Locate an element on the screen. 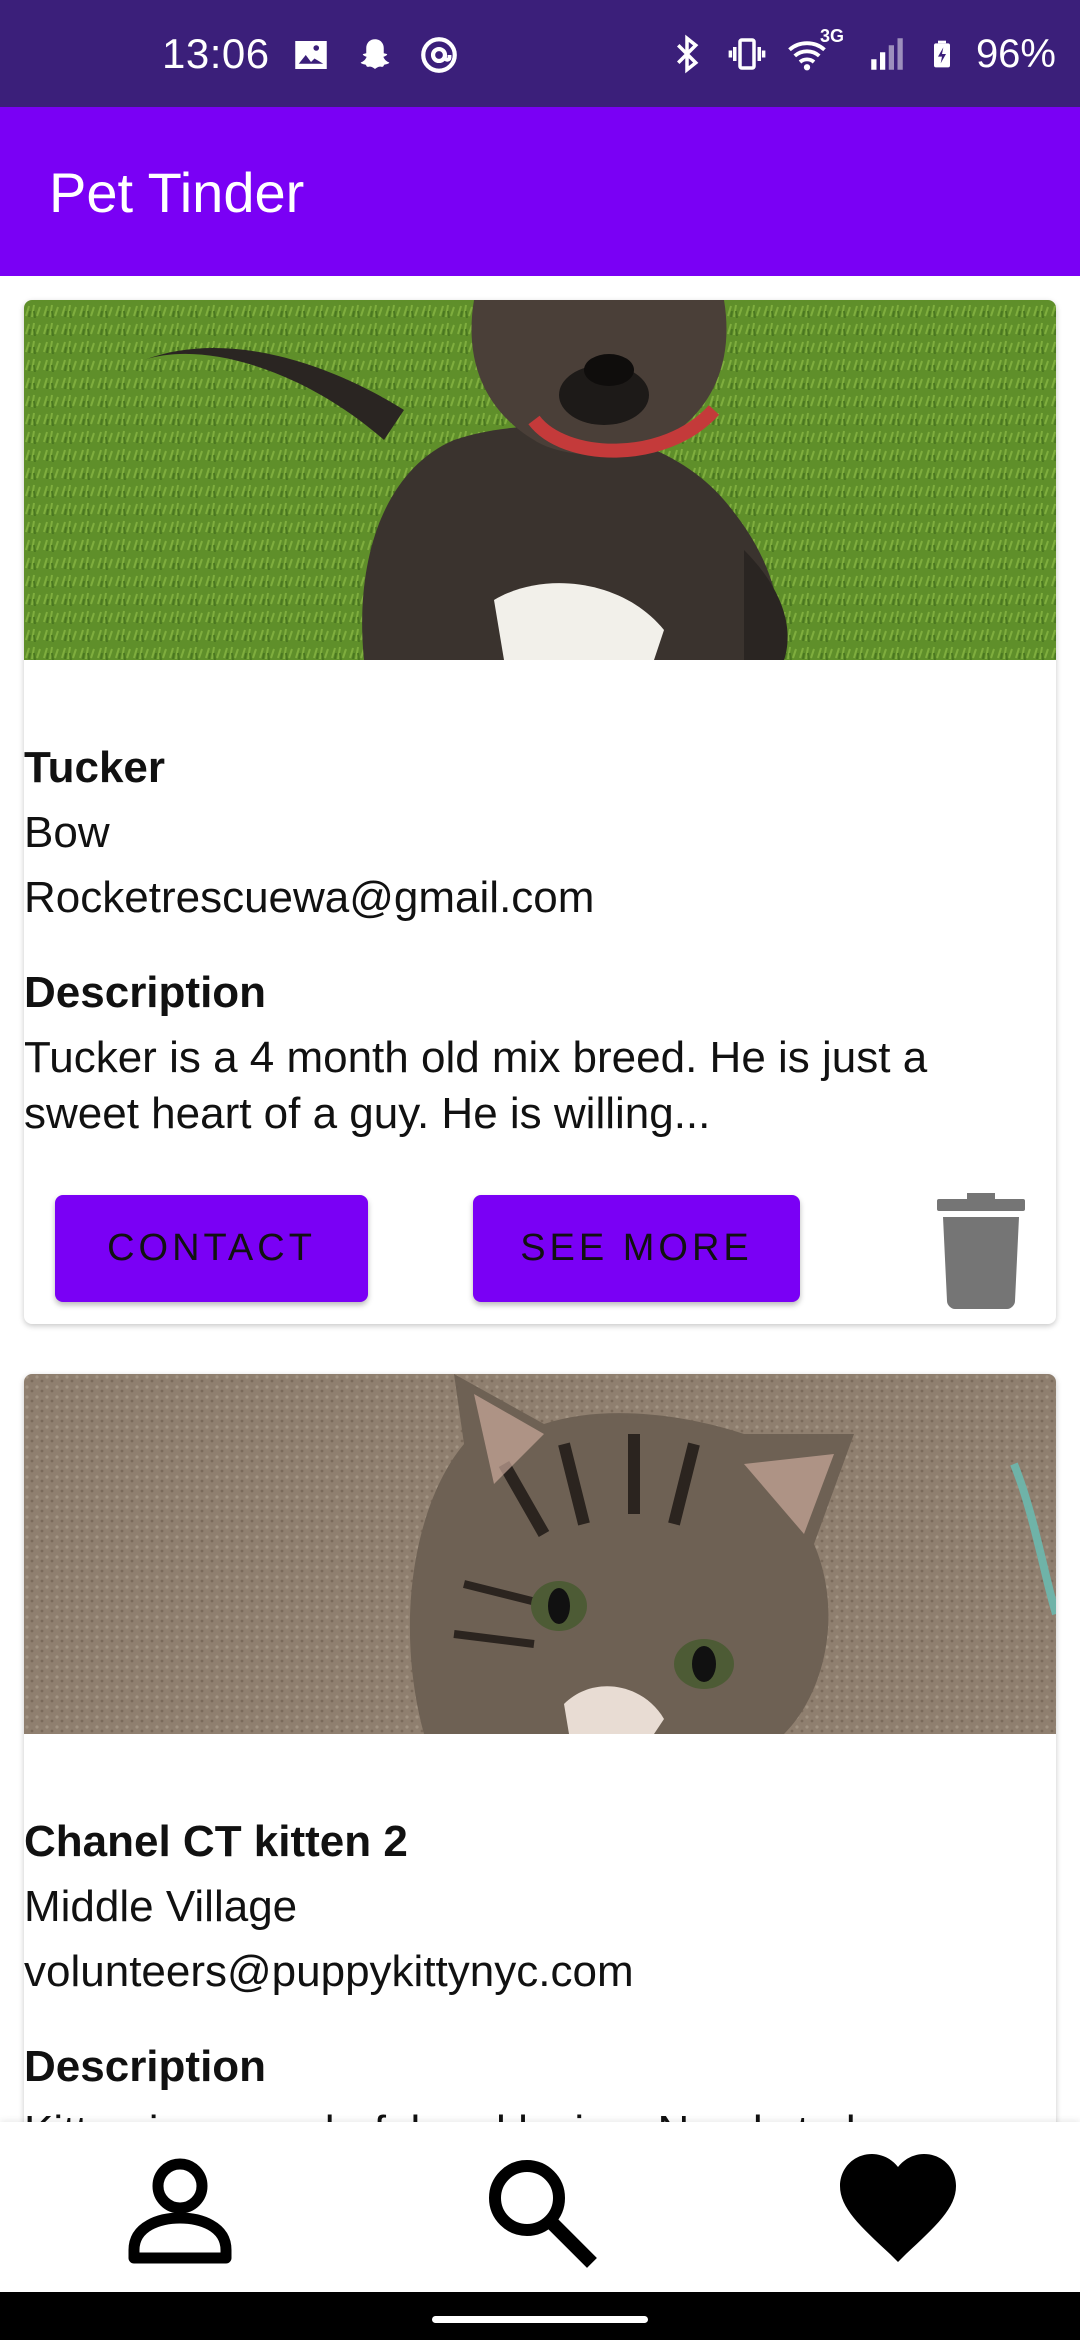  contact-button: CONTACT is located at coordinates (211, 1248).